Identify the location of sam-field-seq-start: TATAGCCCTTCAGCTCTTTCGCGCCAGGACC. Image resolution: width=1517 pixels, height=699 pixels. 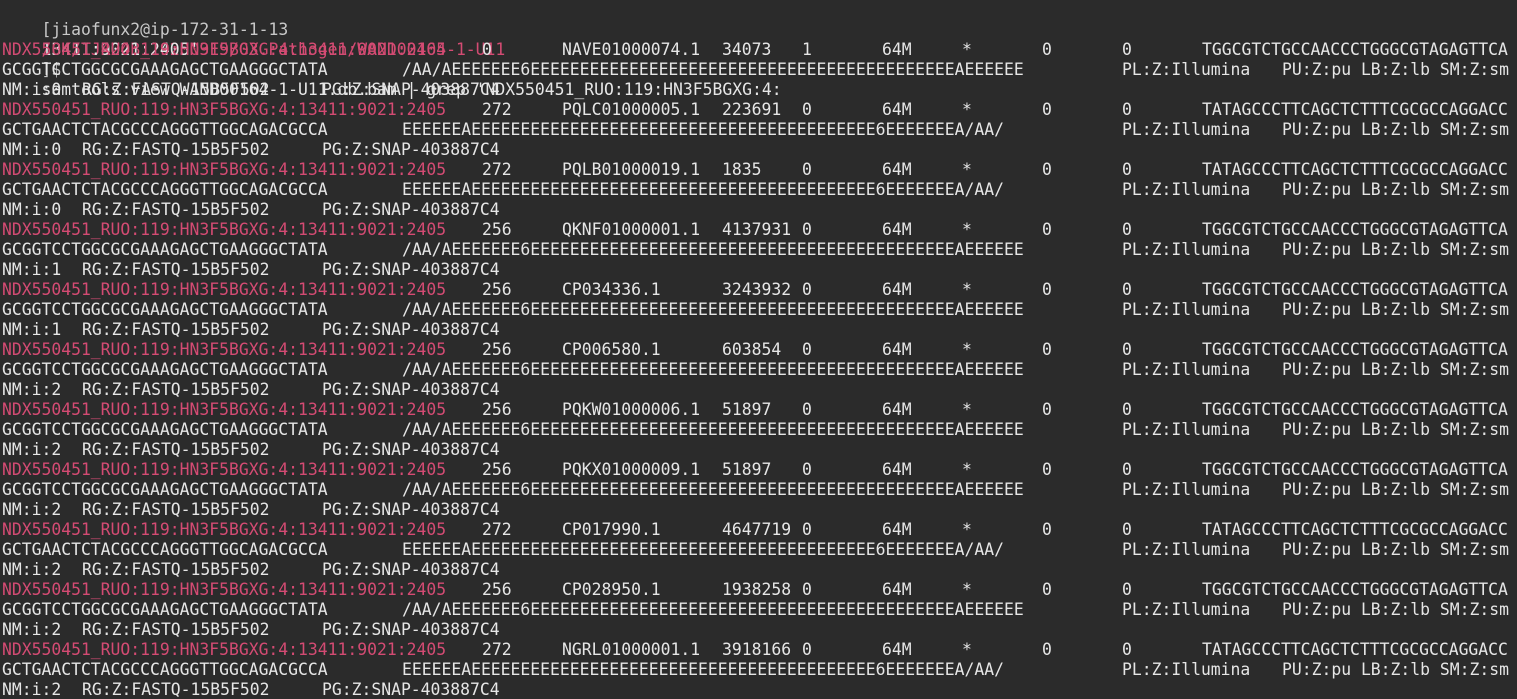
(1355, 169).